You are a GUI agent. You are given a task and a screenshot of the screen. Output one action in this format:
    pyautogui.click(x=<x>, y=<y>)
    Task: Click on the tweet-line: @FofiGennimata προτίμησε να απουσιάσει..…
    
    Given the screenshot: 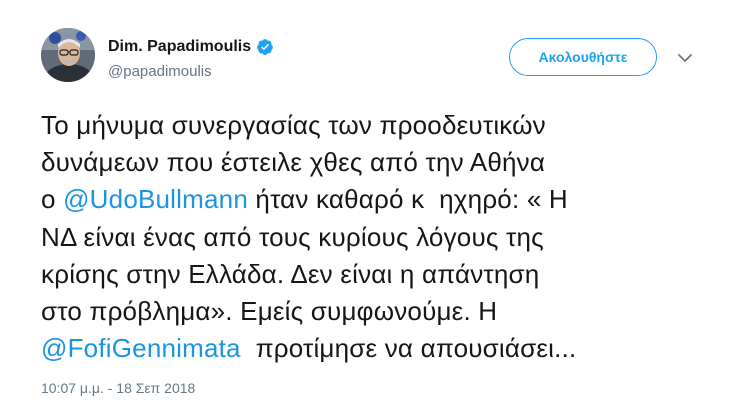 What is the action you would take?
    pyautogui.click(x=381, y=348)
    